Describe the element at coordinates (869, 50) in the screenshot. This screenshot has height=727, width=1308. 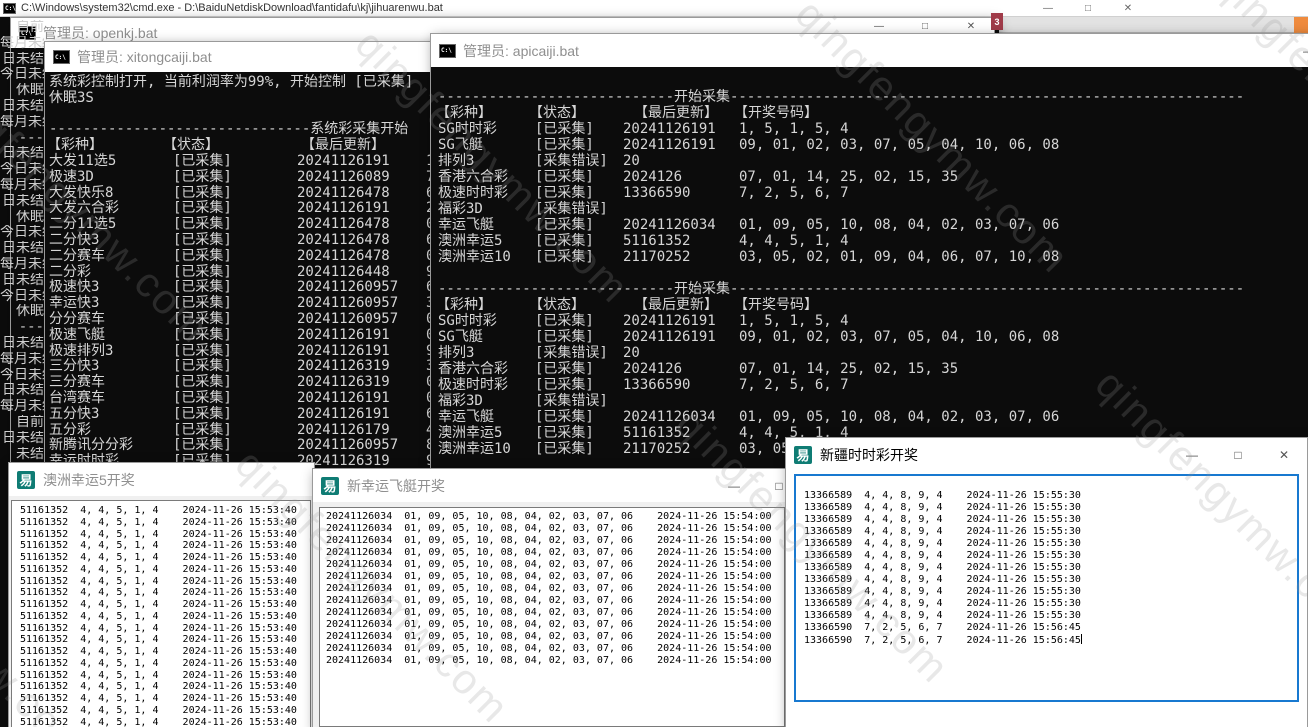
I see `apicaiji-titlebar: C:\ 管理员: apicaiji.bat —` at that location.